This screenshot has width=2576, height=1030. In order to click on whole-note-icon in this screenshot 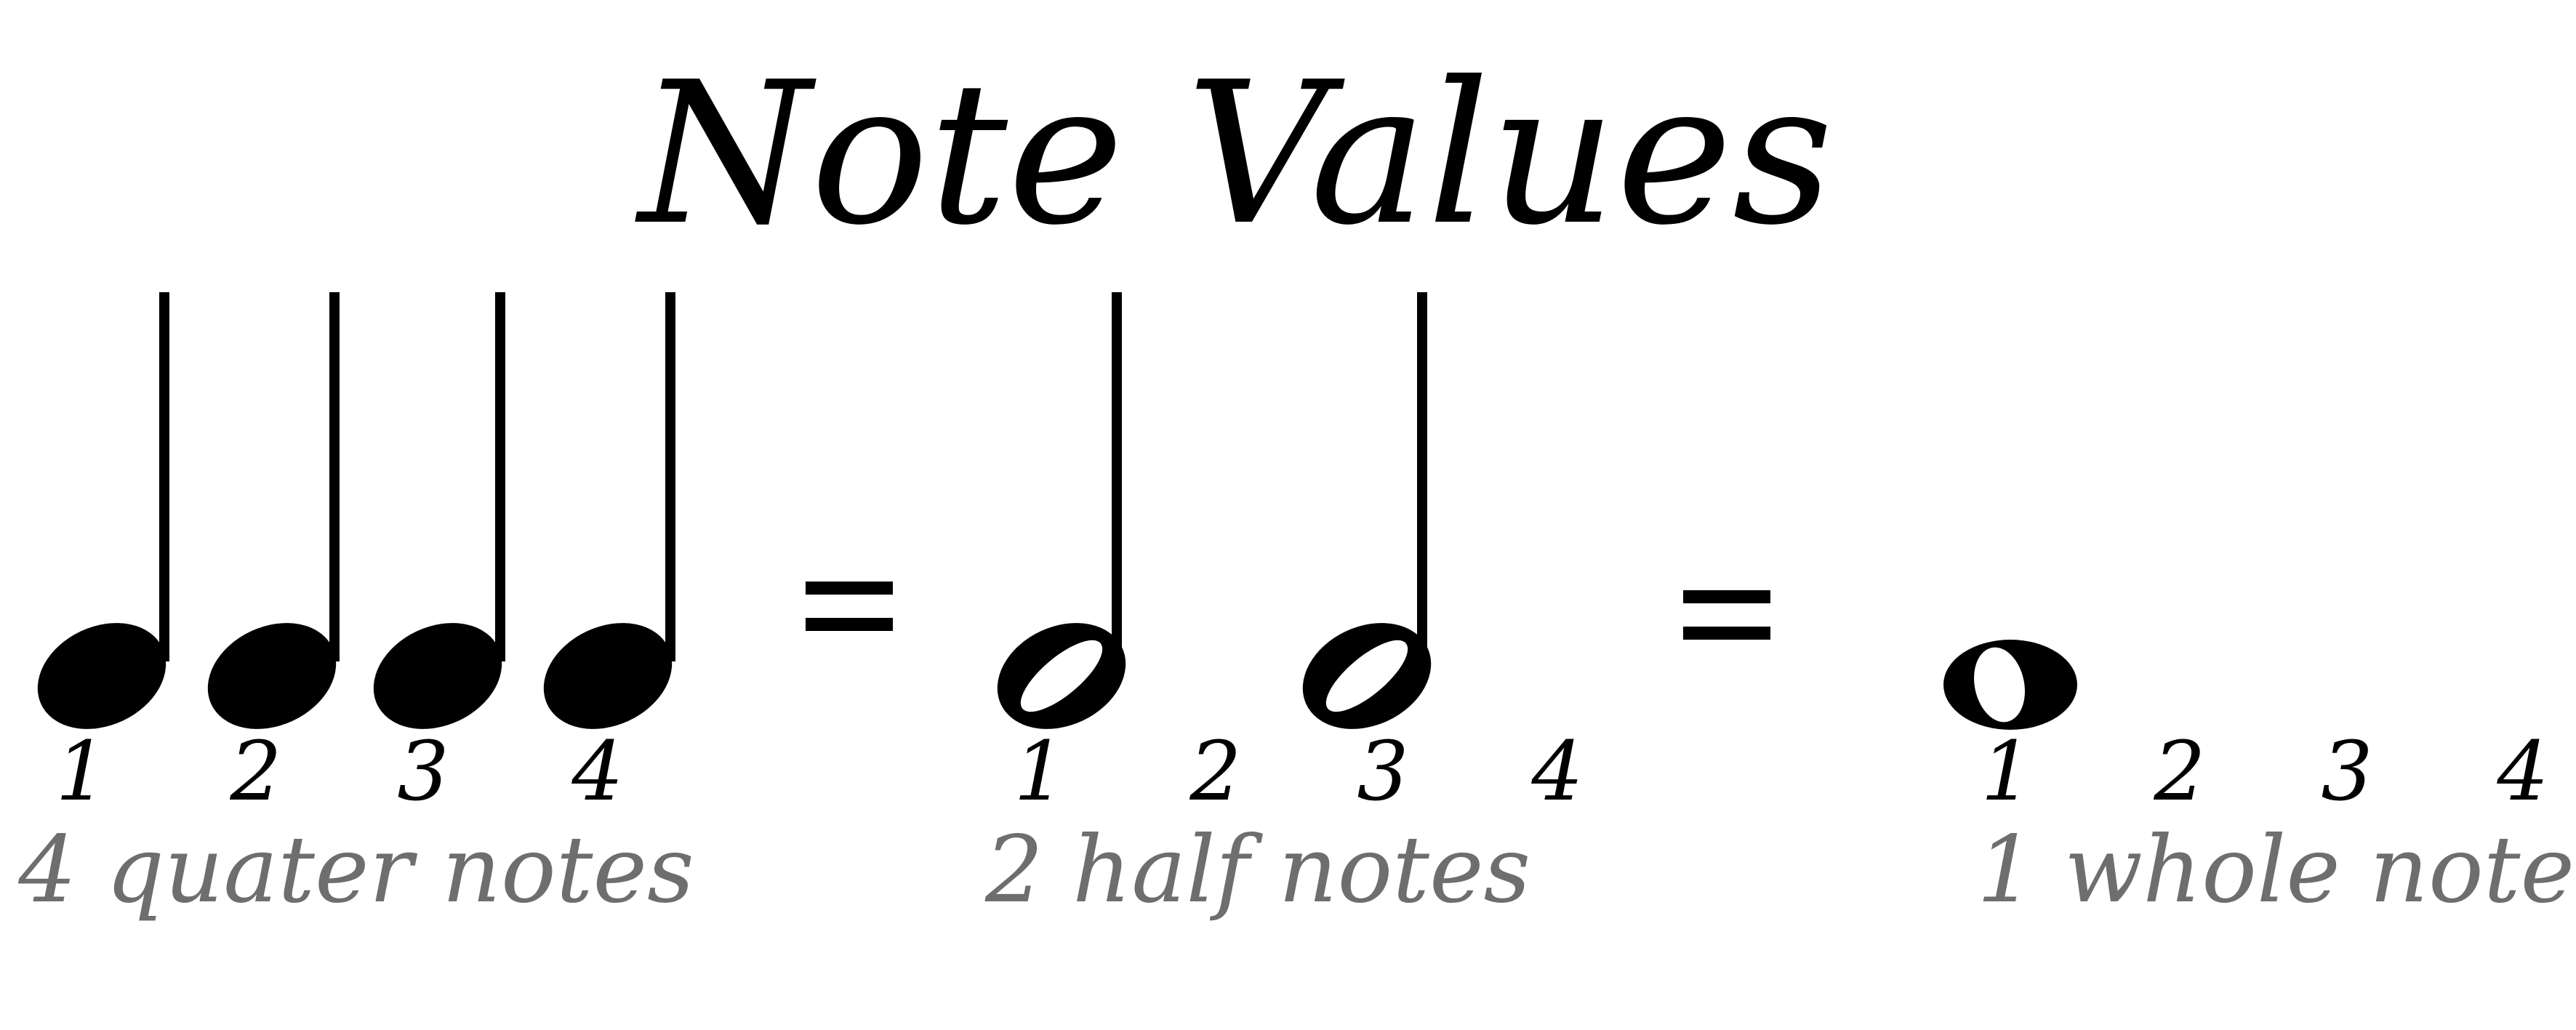, I will do `click(2010, 685)`.